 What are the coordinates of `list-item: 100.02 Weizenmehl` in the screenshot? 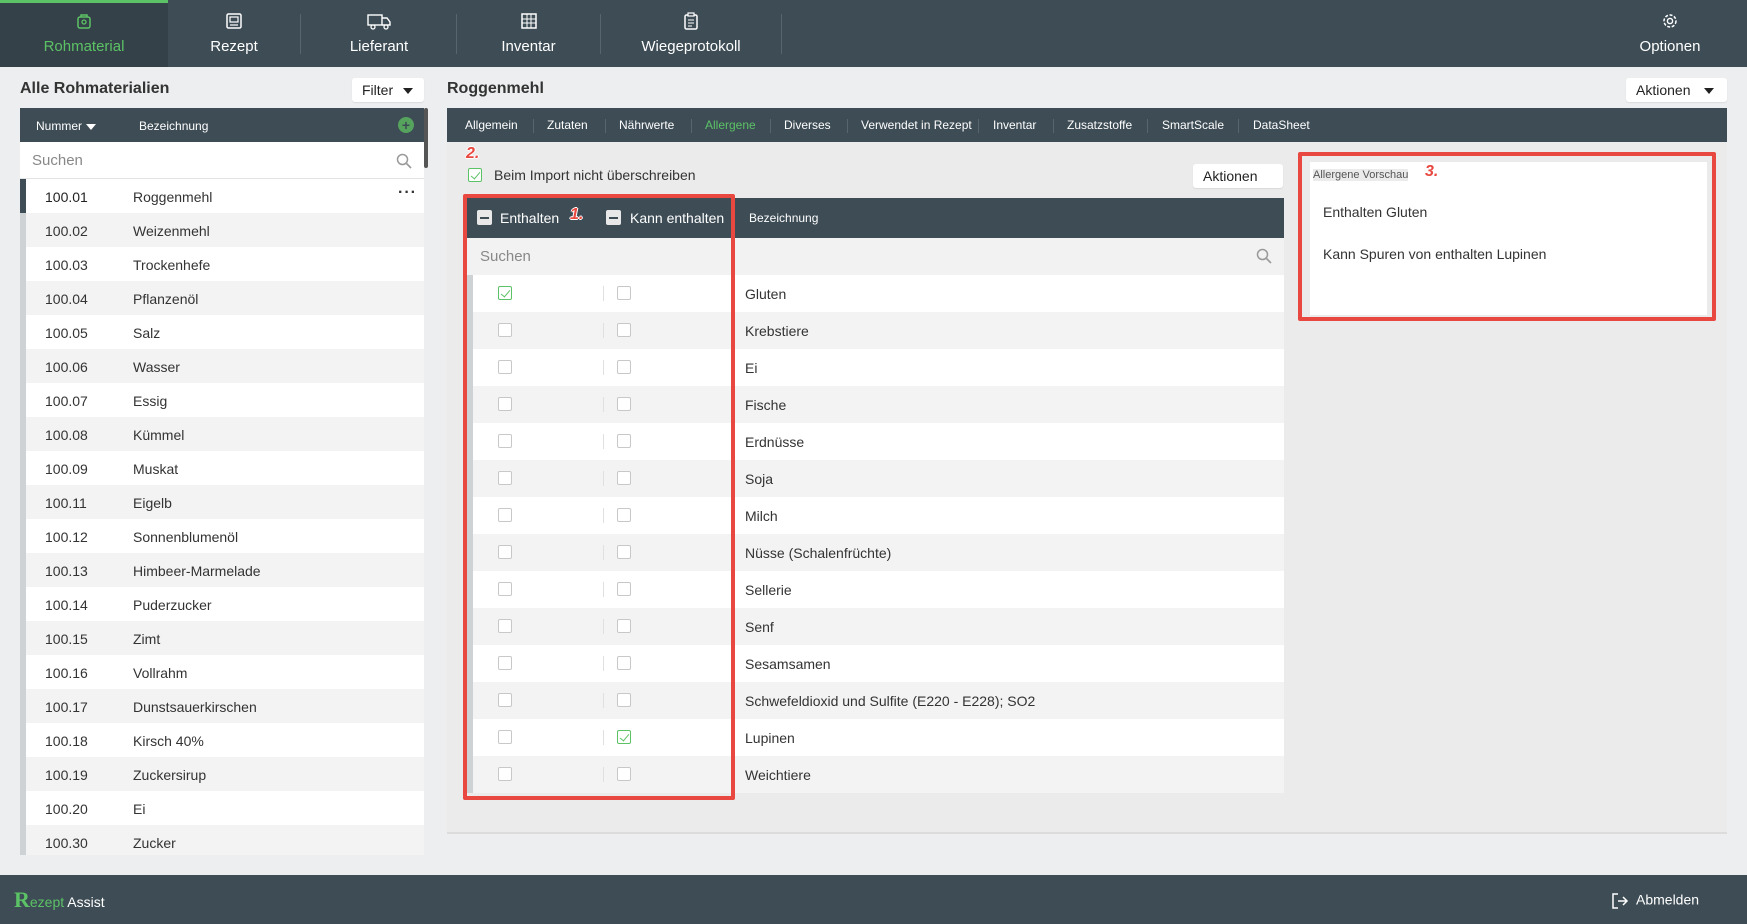 It's located at (222, 230).